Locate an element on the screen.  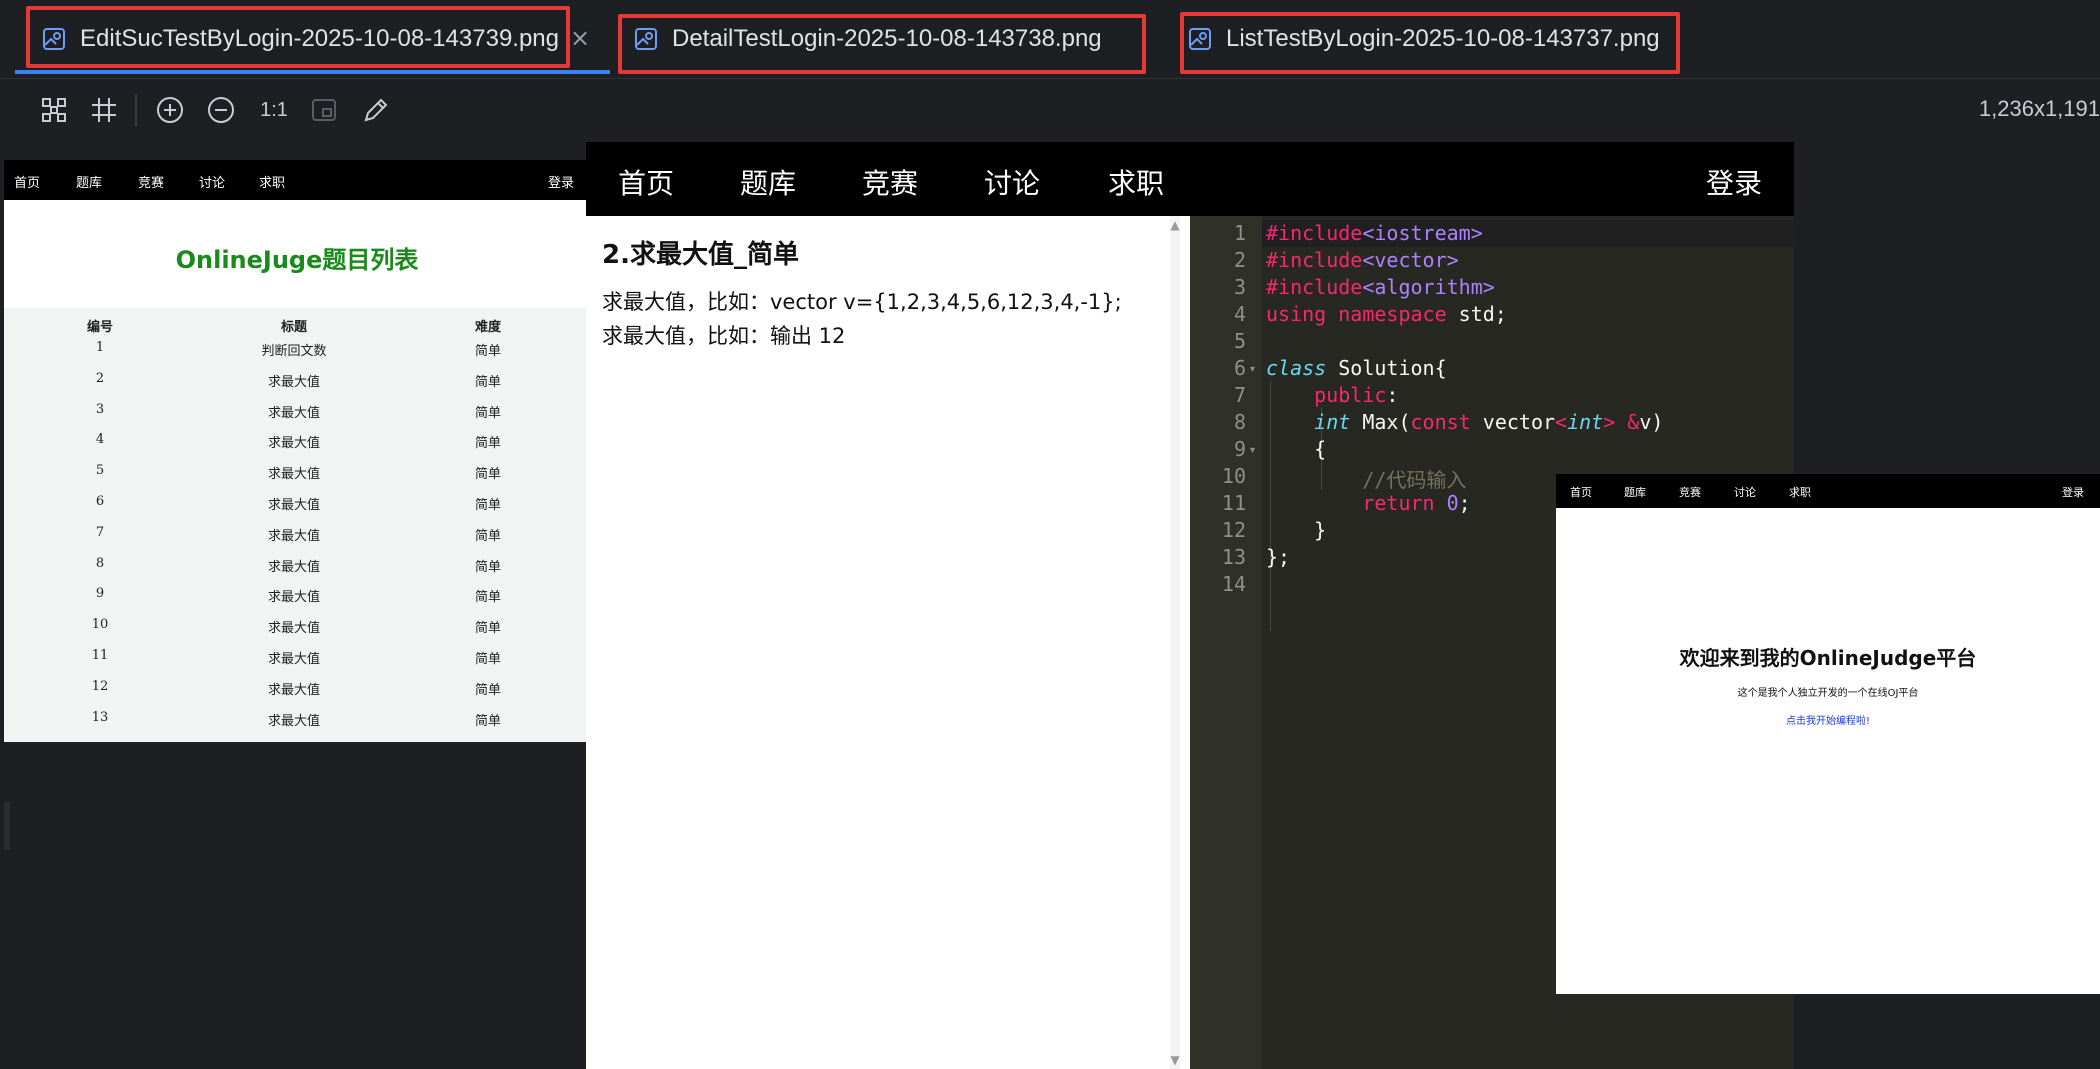
table-cell: 10 is located at coordinates (100, 625).